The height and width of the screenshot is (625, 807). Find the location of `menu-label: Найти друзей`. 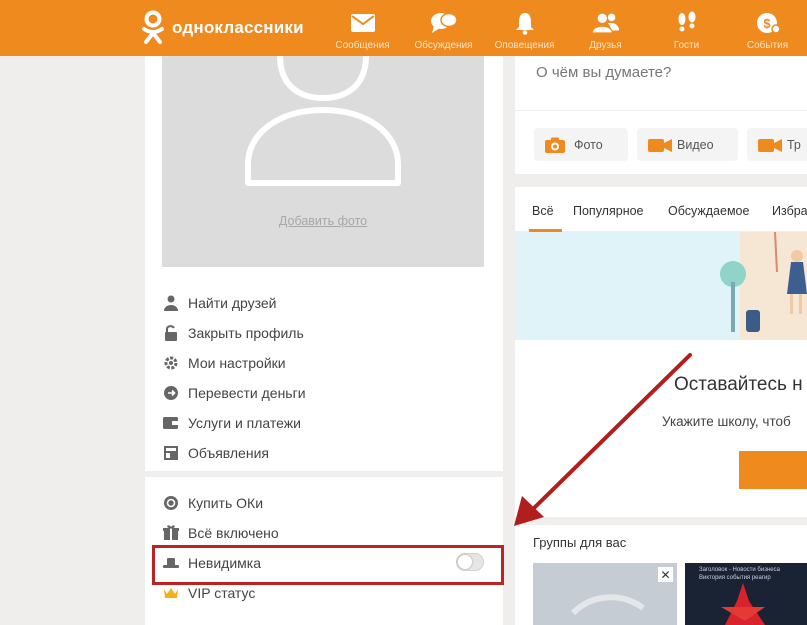

menu-label: Найти друзей is located at coordinates (232, 303).